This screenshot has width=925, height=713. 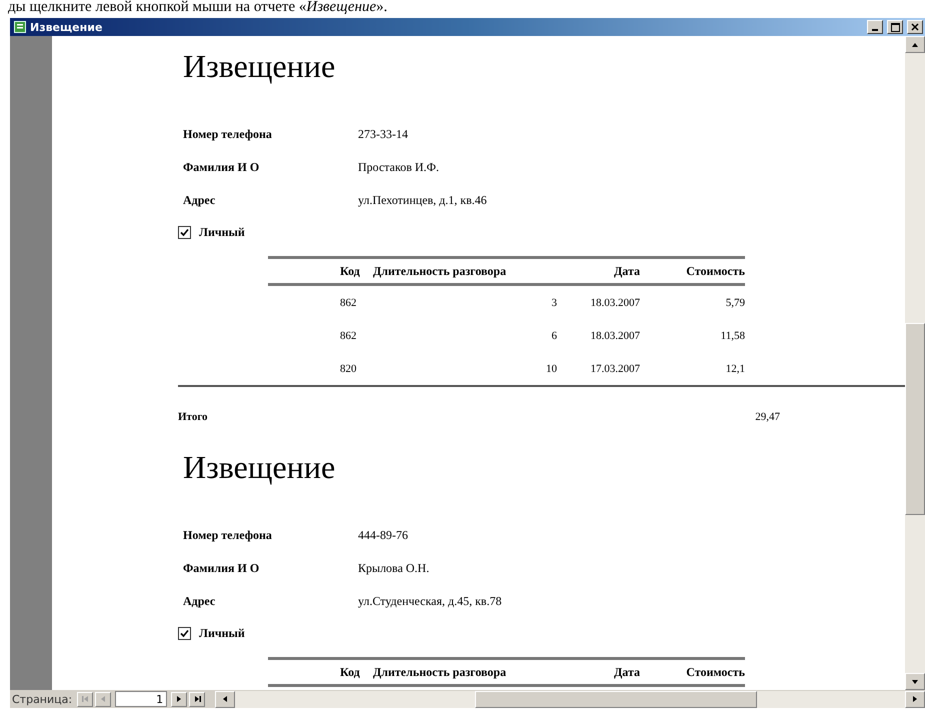 I want to click on last-page-icon, so click(x=197, y=699).